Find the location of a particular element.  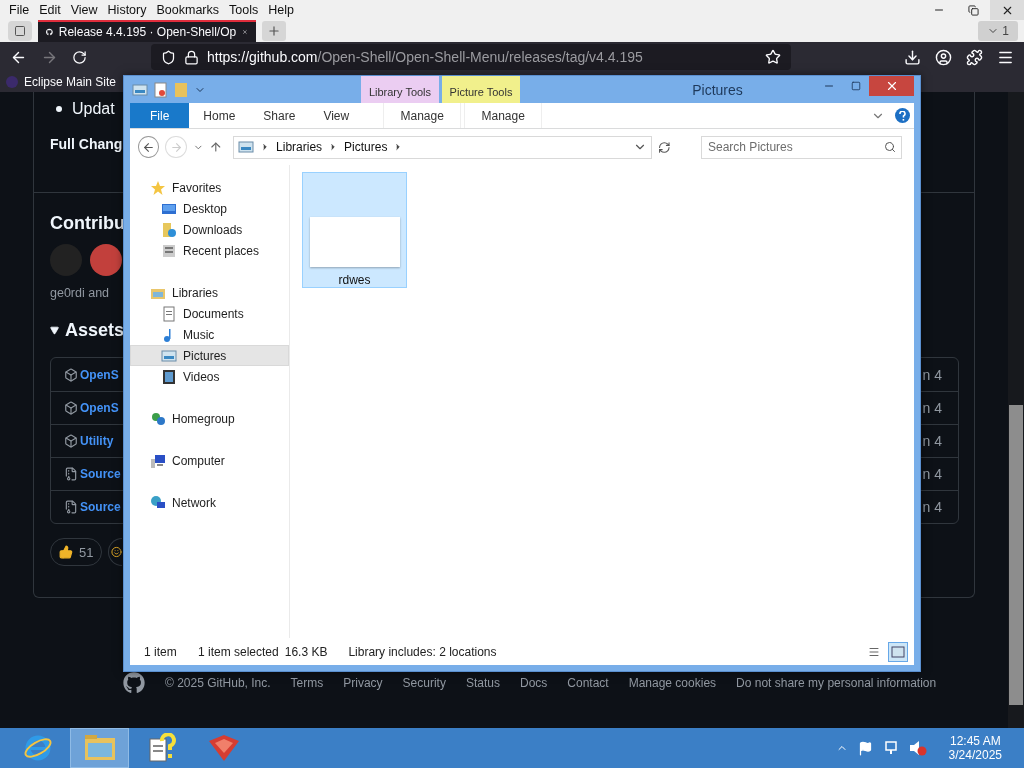

shield-icon is located at coordinates (168, 57).